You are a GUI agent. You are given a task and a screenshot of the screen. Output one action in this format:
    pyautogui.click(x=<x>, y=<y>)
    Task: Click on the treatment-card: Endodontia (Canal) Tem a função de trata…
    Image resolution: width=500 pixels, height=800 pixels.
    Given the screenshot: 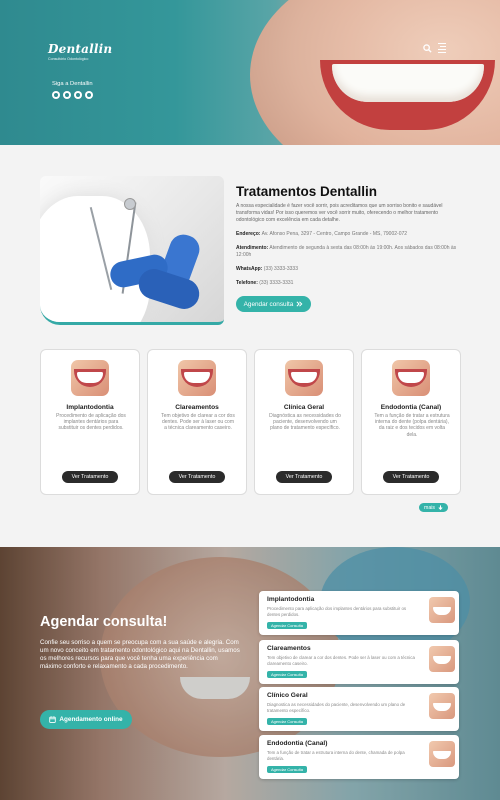 What is the action you would take?
    pyautogui.click(x=411, y=422)
    